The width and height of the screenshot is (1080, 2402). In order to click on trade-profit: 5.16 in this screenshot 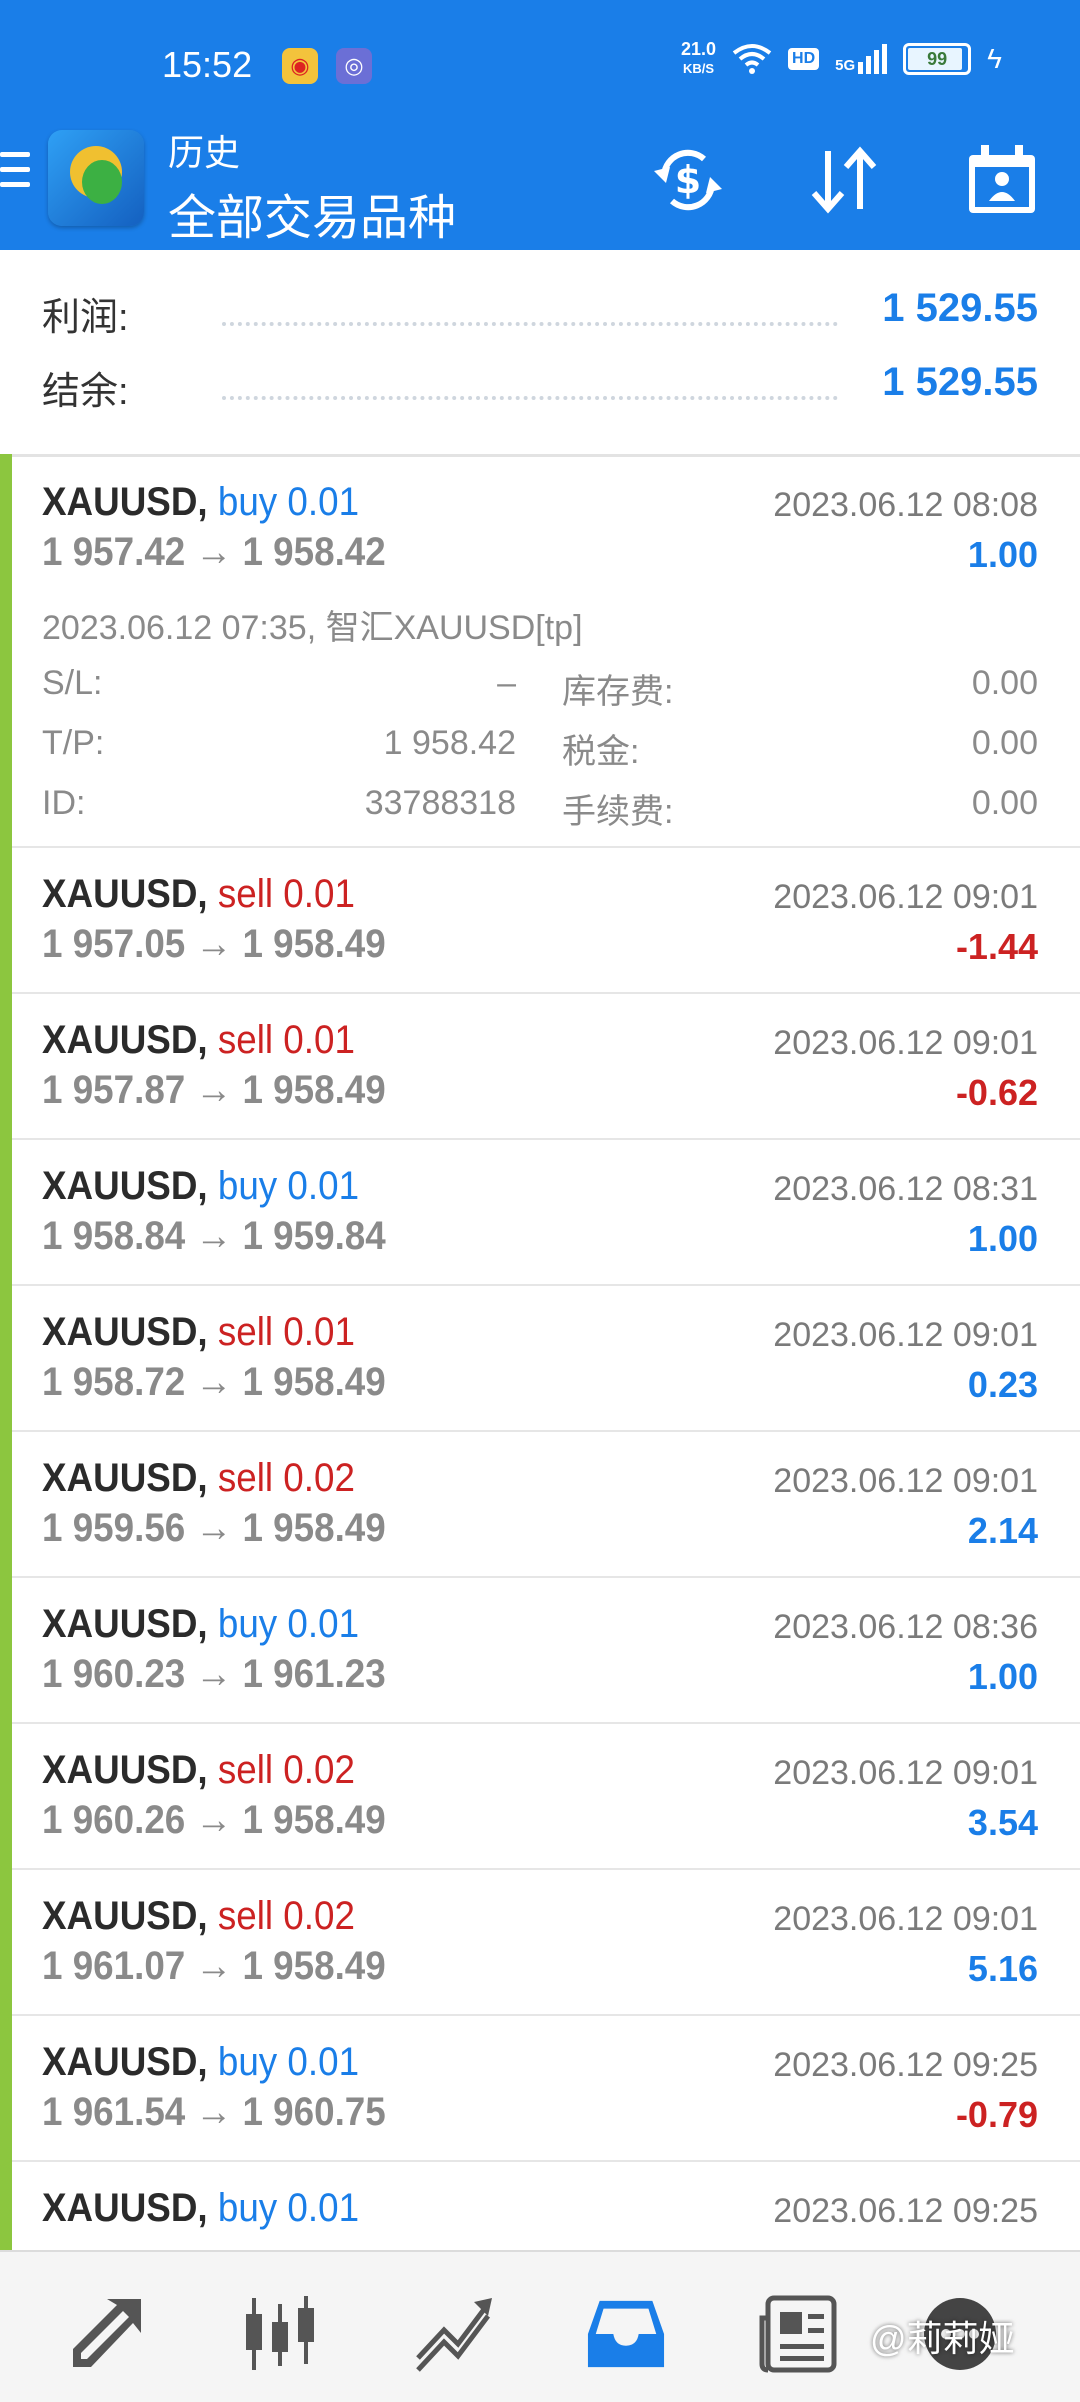, I will do `click(1002, 1968)`.